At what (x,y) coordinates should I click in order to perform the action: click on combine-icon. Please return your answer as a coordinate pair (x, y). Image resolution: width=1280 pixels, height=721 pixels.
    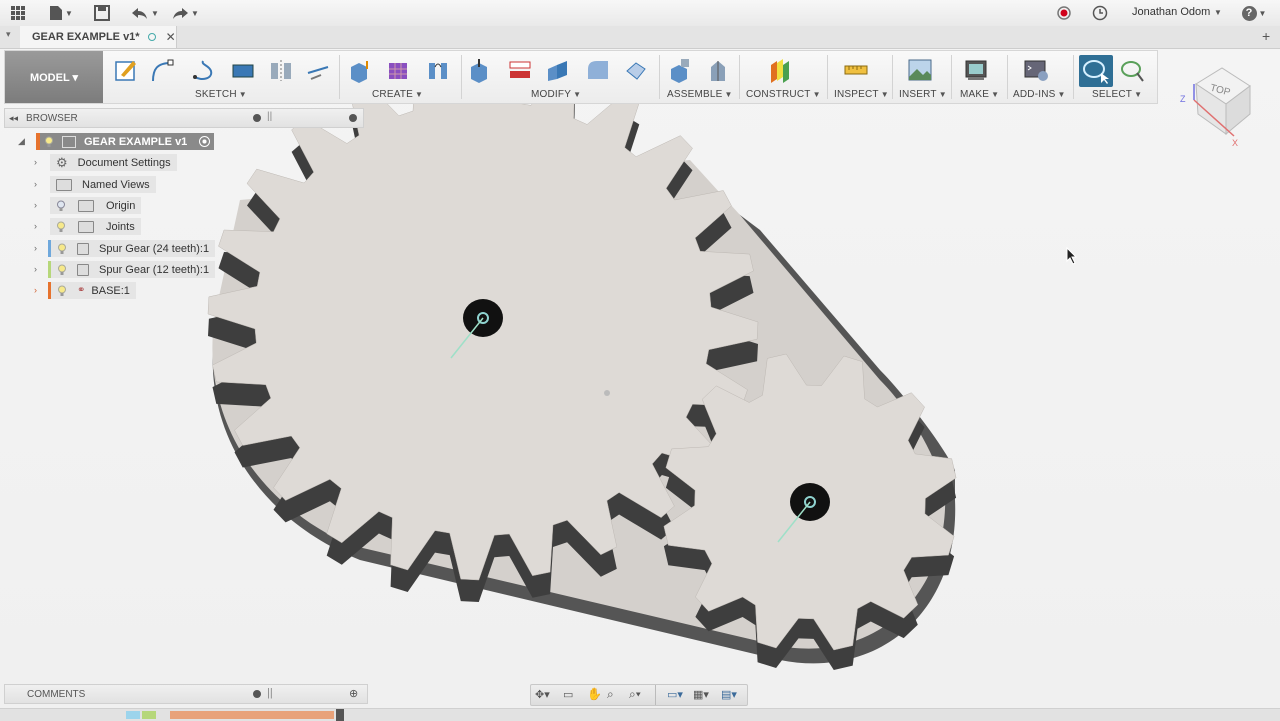
    Looking at the image, I should click on (558, 70).